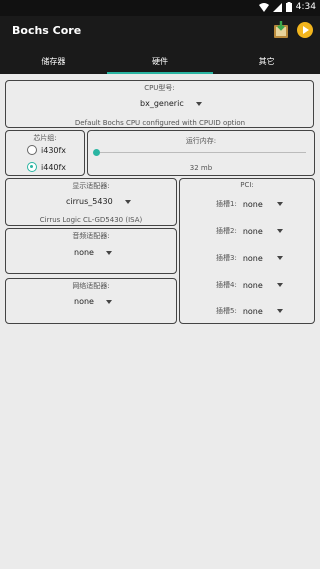 The image size is (320, 569). I want to click on play-icon, so click(305, 30).